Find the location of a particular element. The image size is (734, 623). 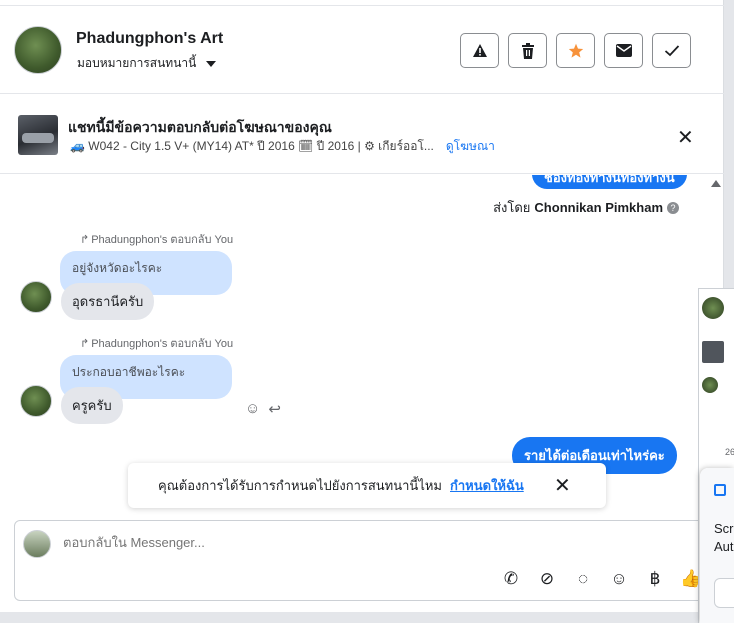

sent-by-label: ส่งโดย Chonnikan Pimkham ? is located at coordinates (586, 207).